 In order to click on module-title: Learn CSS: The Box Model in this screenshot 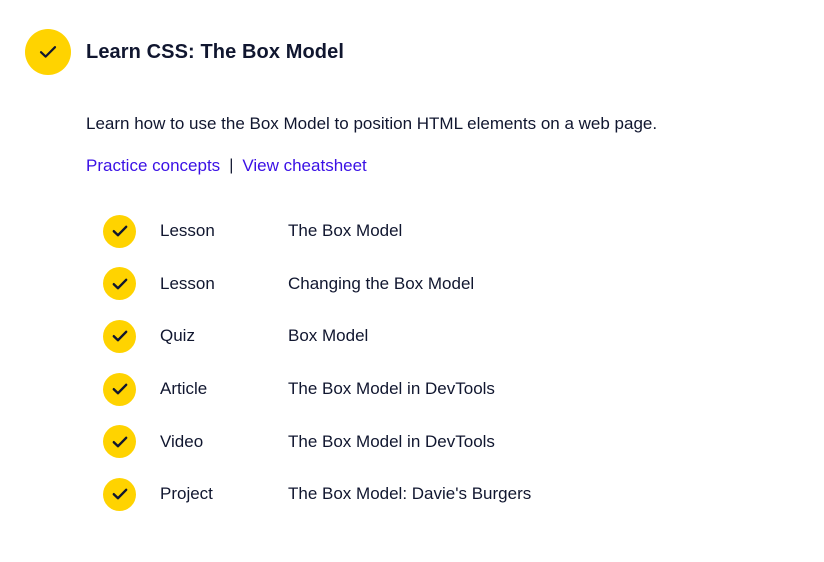, I will do `click(215, 51)`.